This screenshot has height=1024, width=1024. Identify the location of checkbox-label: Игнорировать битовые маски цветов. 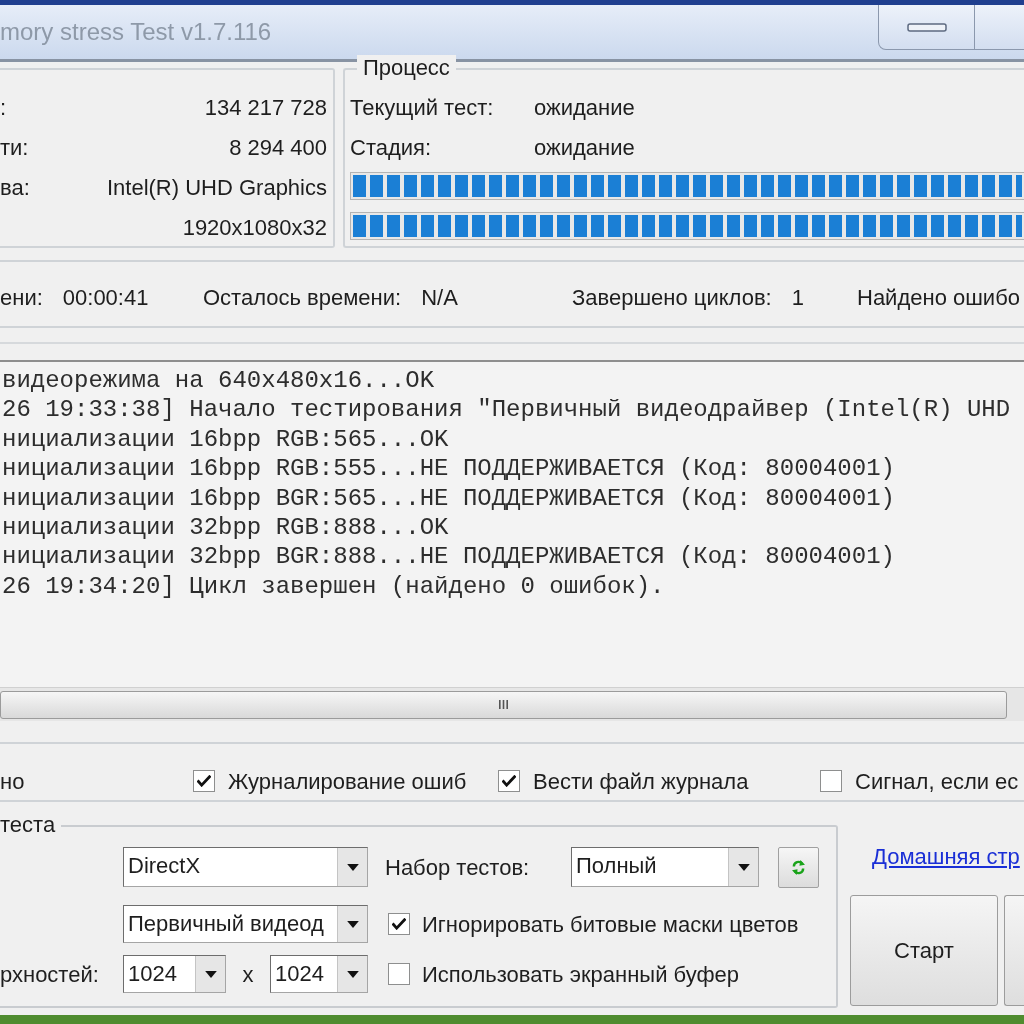
(610, 924).